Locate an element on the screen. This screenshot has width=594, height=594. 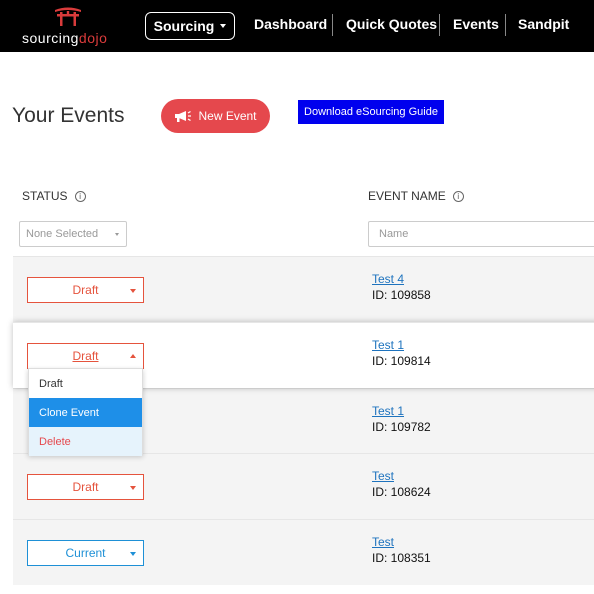
chevron-up-icon is located at coordinates (133, 356).